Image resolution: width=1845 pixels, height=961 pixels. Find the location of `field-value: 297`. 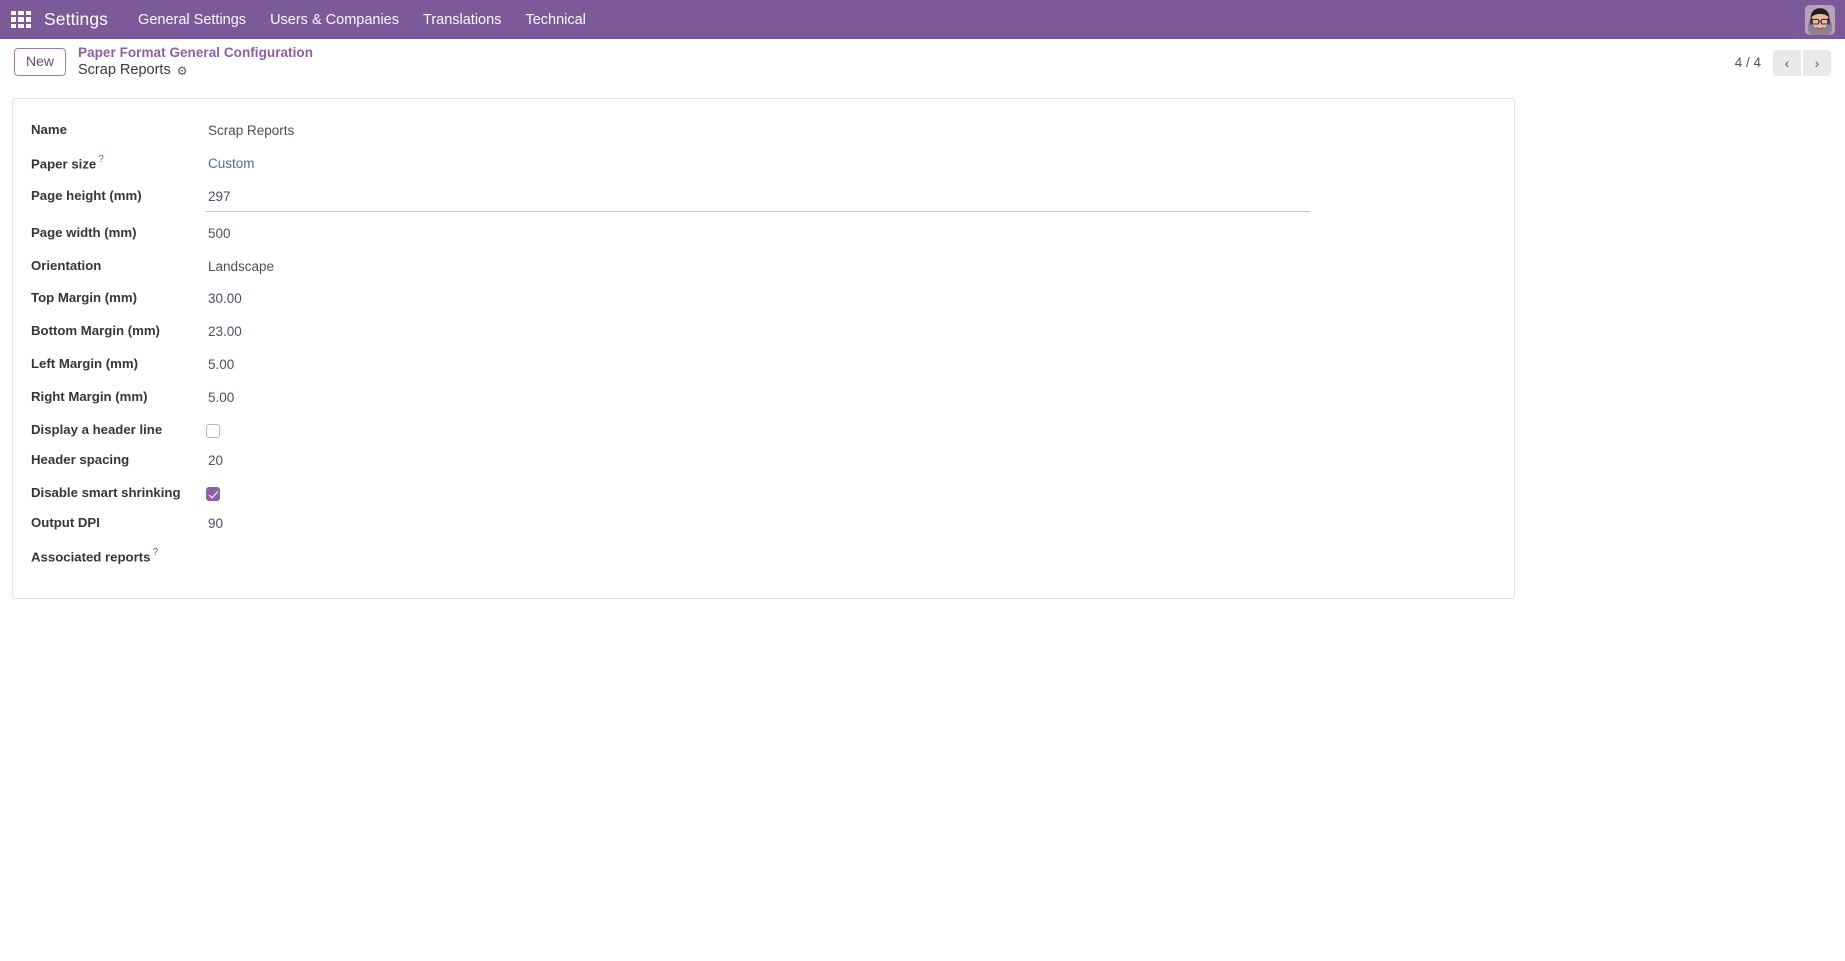

field-value: 297 is located at coordinates (758, 199).